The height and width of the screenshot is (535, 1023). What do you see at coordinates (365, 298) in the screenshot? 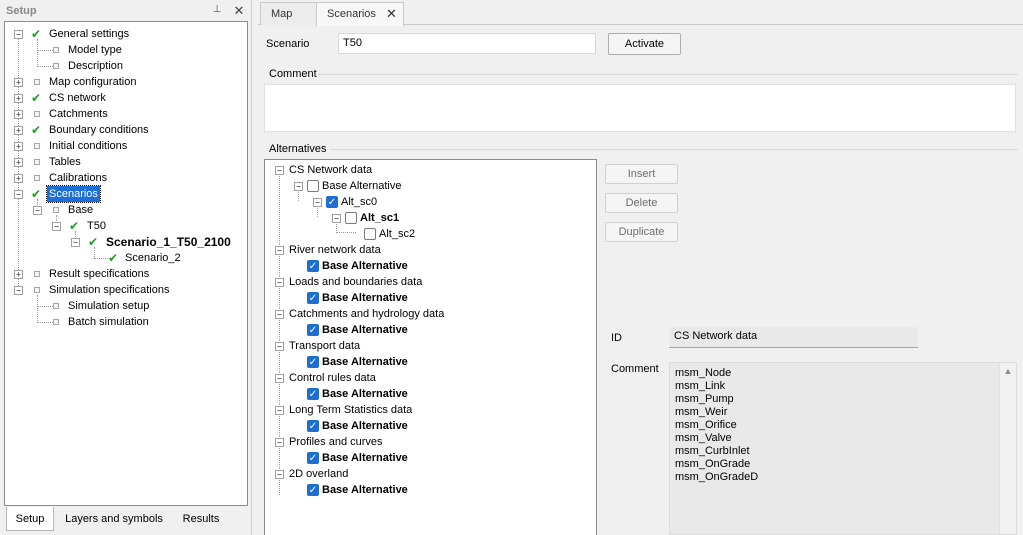
I see `alt-item-label: Base Alternative` at bounding box center [365, 298].